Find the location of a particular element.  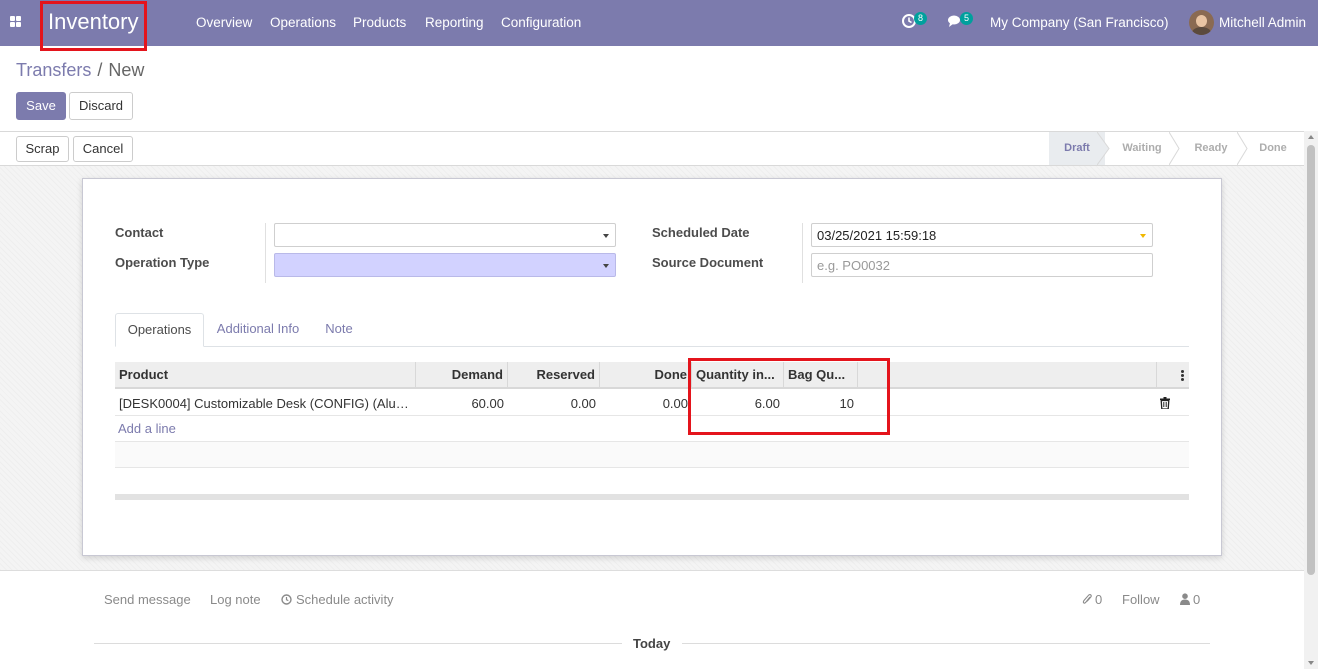

company-switcher: My Company (San Francisco) is located at coordinates (1079, 23).